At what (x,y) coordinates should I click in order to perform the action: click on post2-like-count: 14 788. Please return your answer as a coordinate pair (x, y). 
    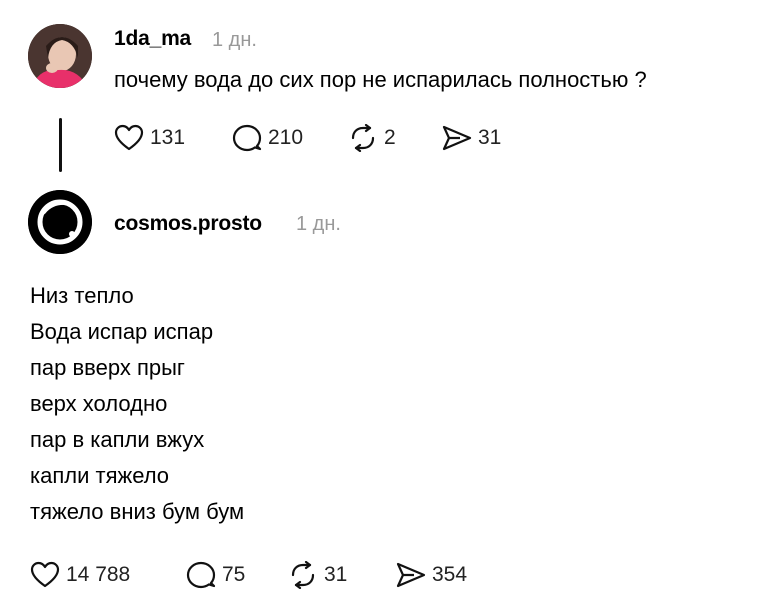
    Looking at the image, I should click on (98, 574).